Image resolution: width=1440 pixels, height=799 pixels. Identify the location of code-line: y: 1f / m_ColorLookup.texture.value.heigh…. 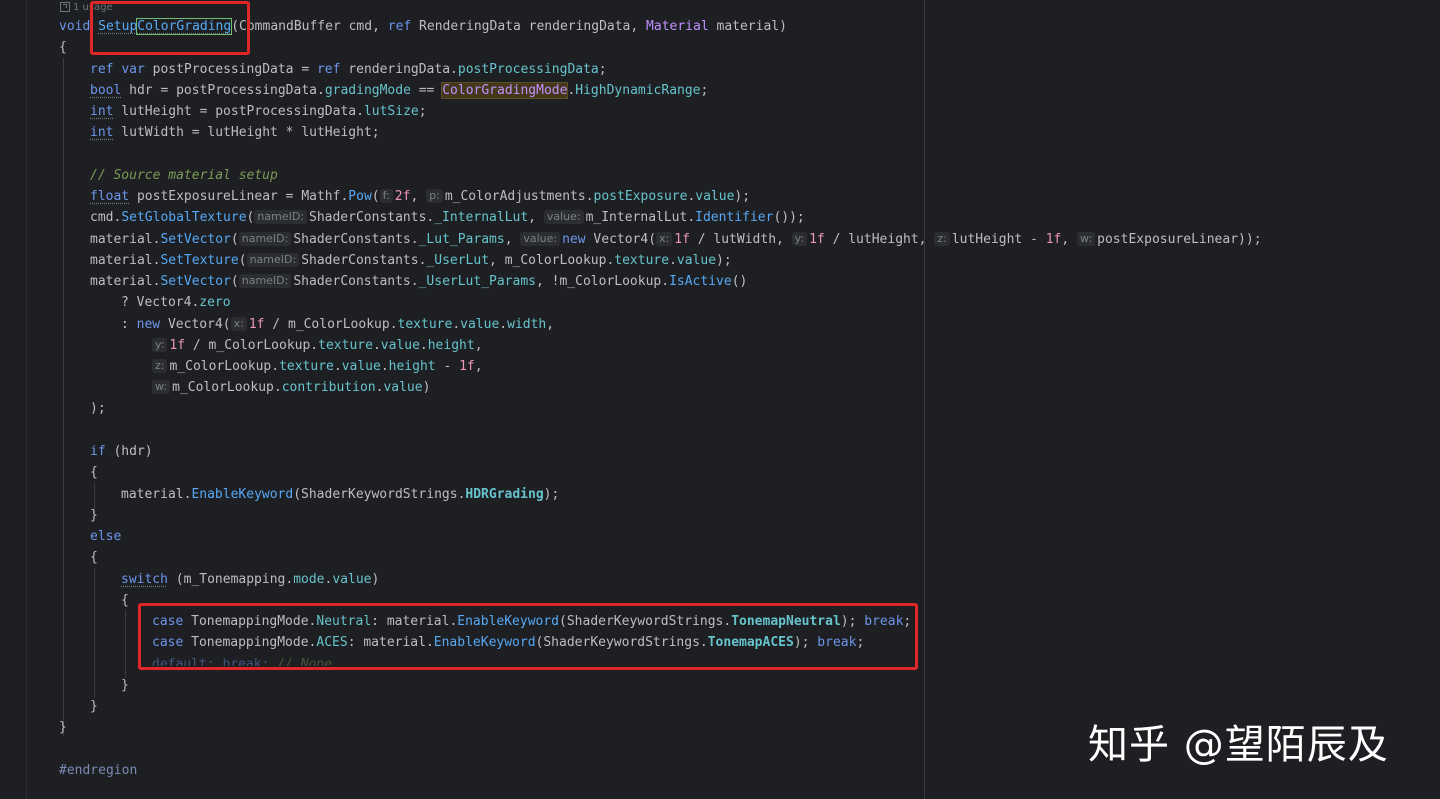
(317, 345).